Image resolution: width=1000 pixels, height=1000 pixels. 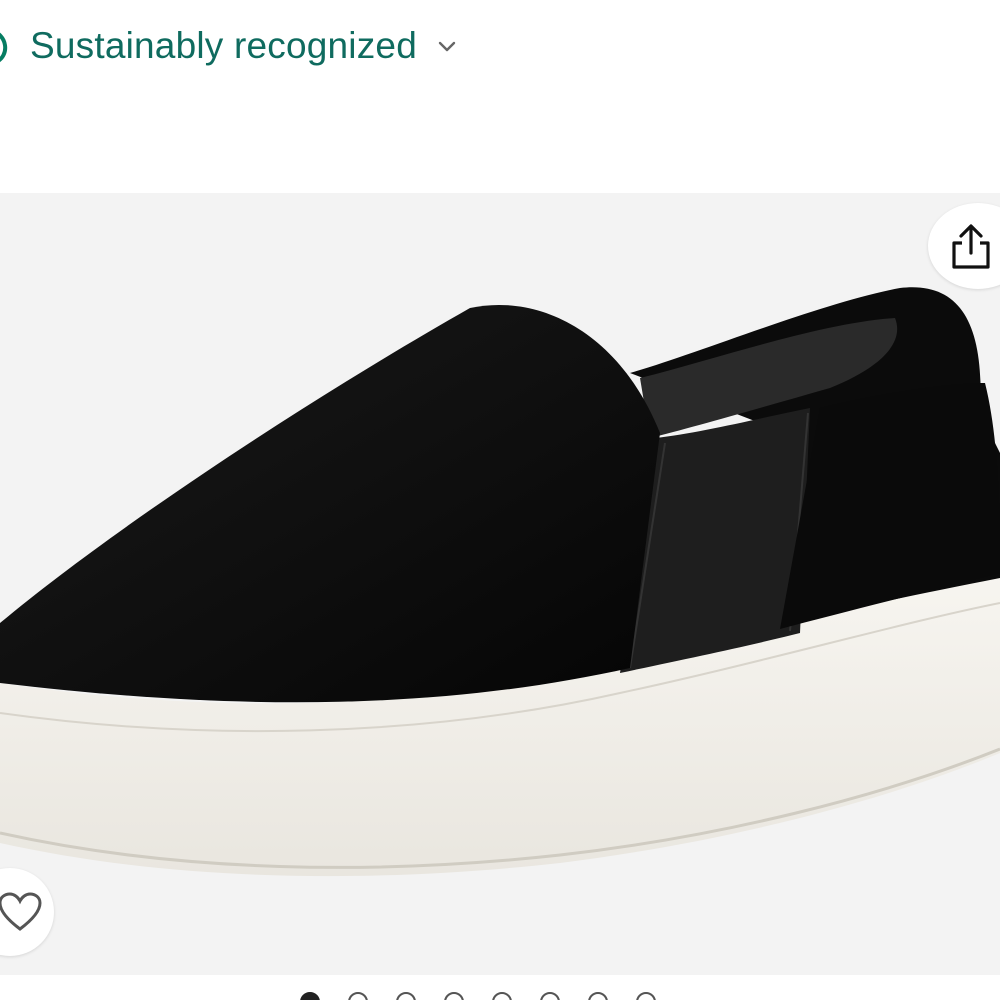 What do you see at coordinates (223, 45) in the screenshot?
I see `sustainability-label: Sustainably recognized` at bounding box center [223, 45].